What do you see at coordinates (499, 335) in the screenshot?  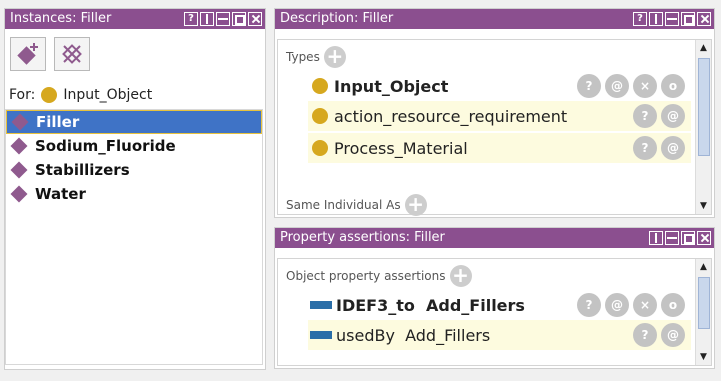 I see `assertion-row-used-by: usedBy Add_Fillers ? @` at bounding box center [499, 335].